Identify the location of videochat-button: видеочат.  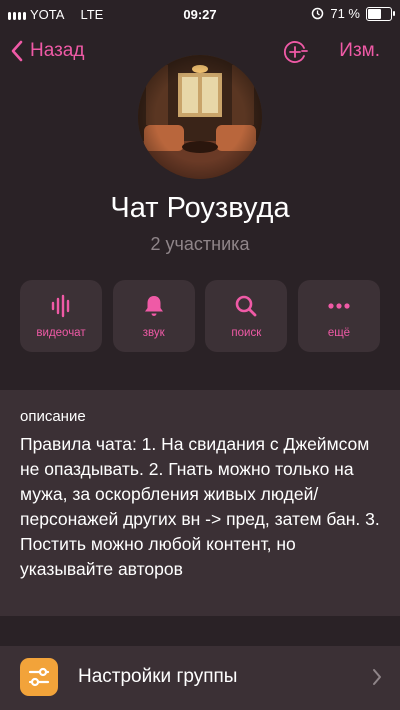
(61, 316).